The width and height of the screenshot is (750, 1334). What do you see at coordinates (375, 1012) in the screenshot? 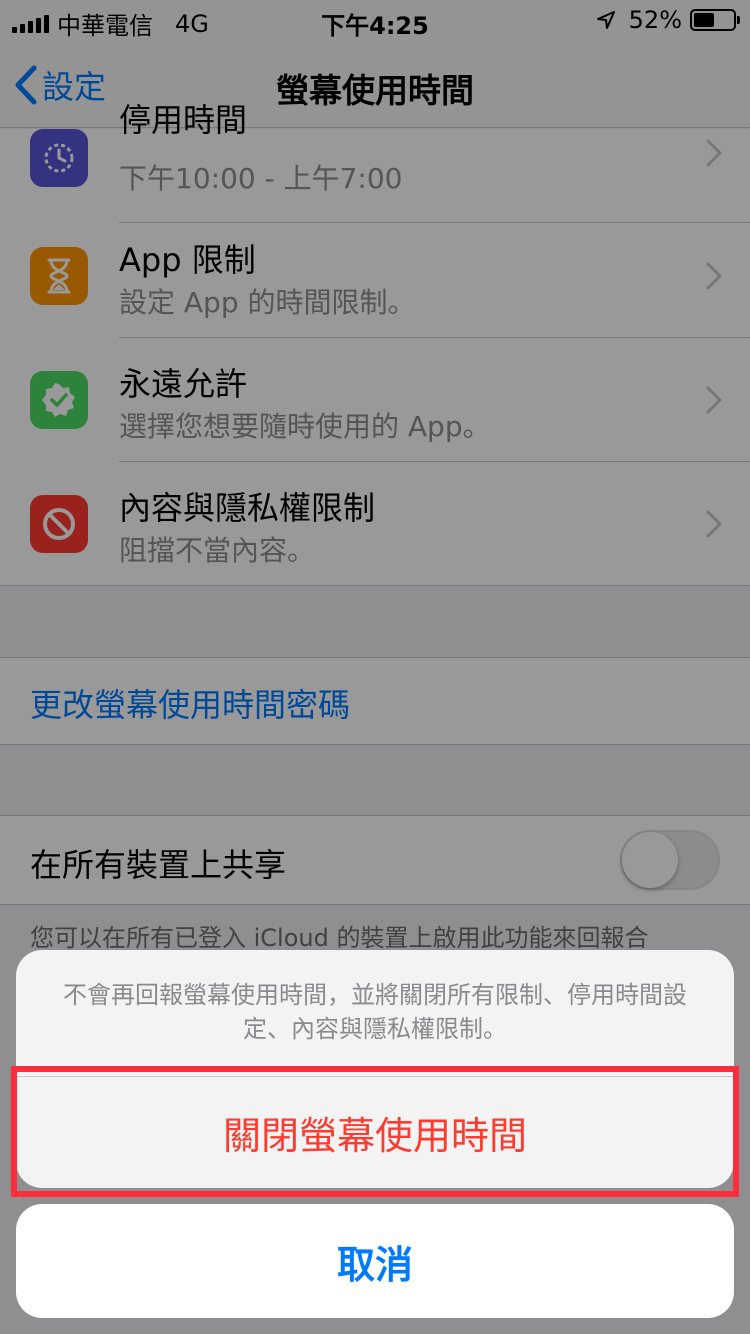
I see `action-sheet-message: 不會再回報螢幕使用時間，並將關閉所有限制、停用時間設定、內容與隱私權限制。` at bounding box center [375, 1012].